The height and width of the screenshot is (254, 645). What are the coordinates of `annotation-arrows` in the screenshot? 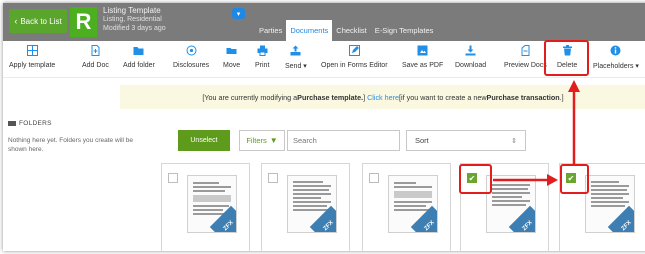 It's located at (536, 133).